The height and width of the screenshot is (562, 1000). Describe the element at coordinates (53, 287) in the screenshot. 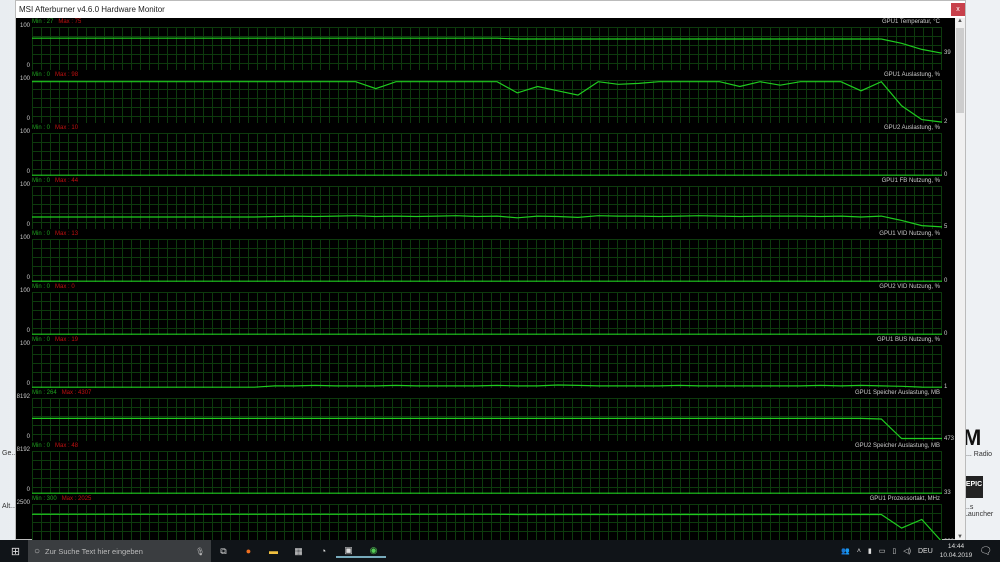

I see `min-max-label: Min : 0 Max : 0` at that location.